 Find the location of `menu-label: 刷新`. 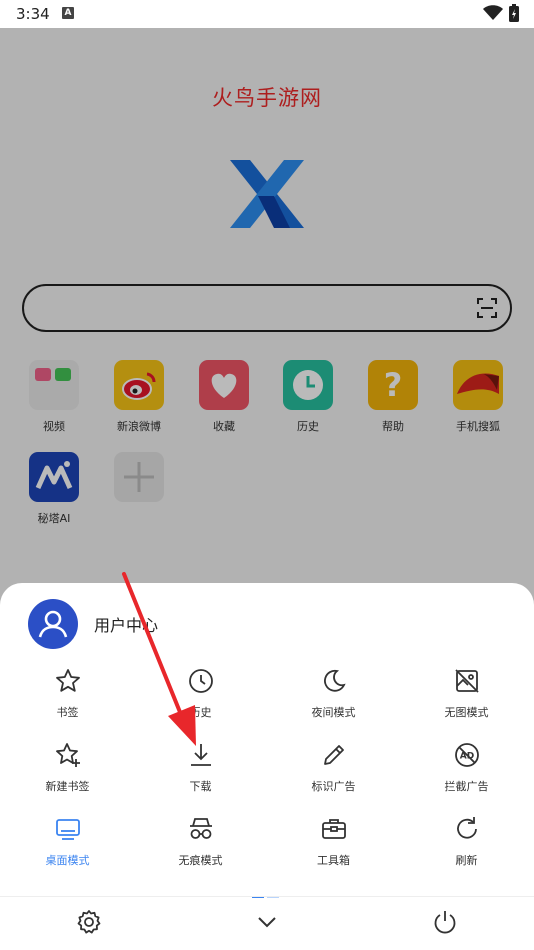

menu-label: 刷新 is located at coordinates (466, 860).